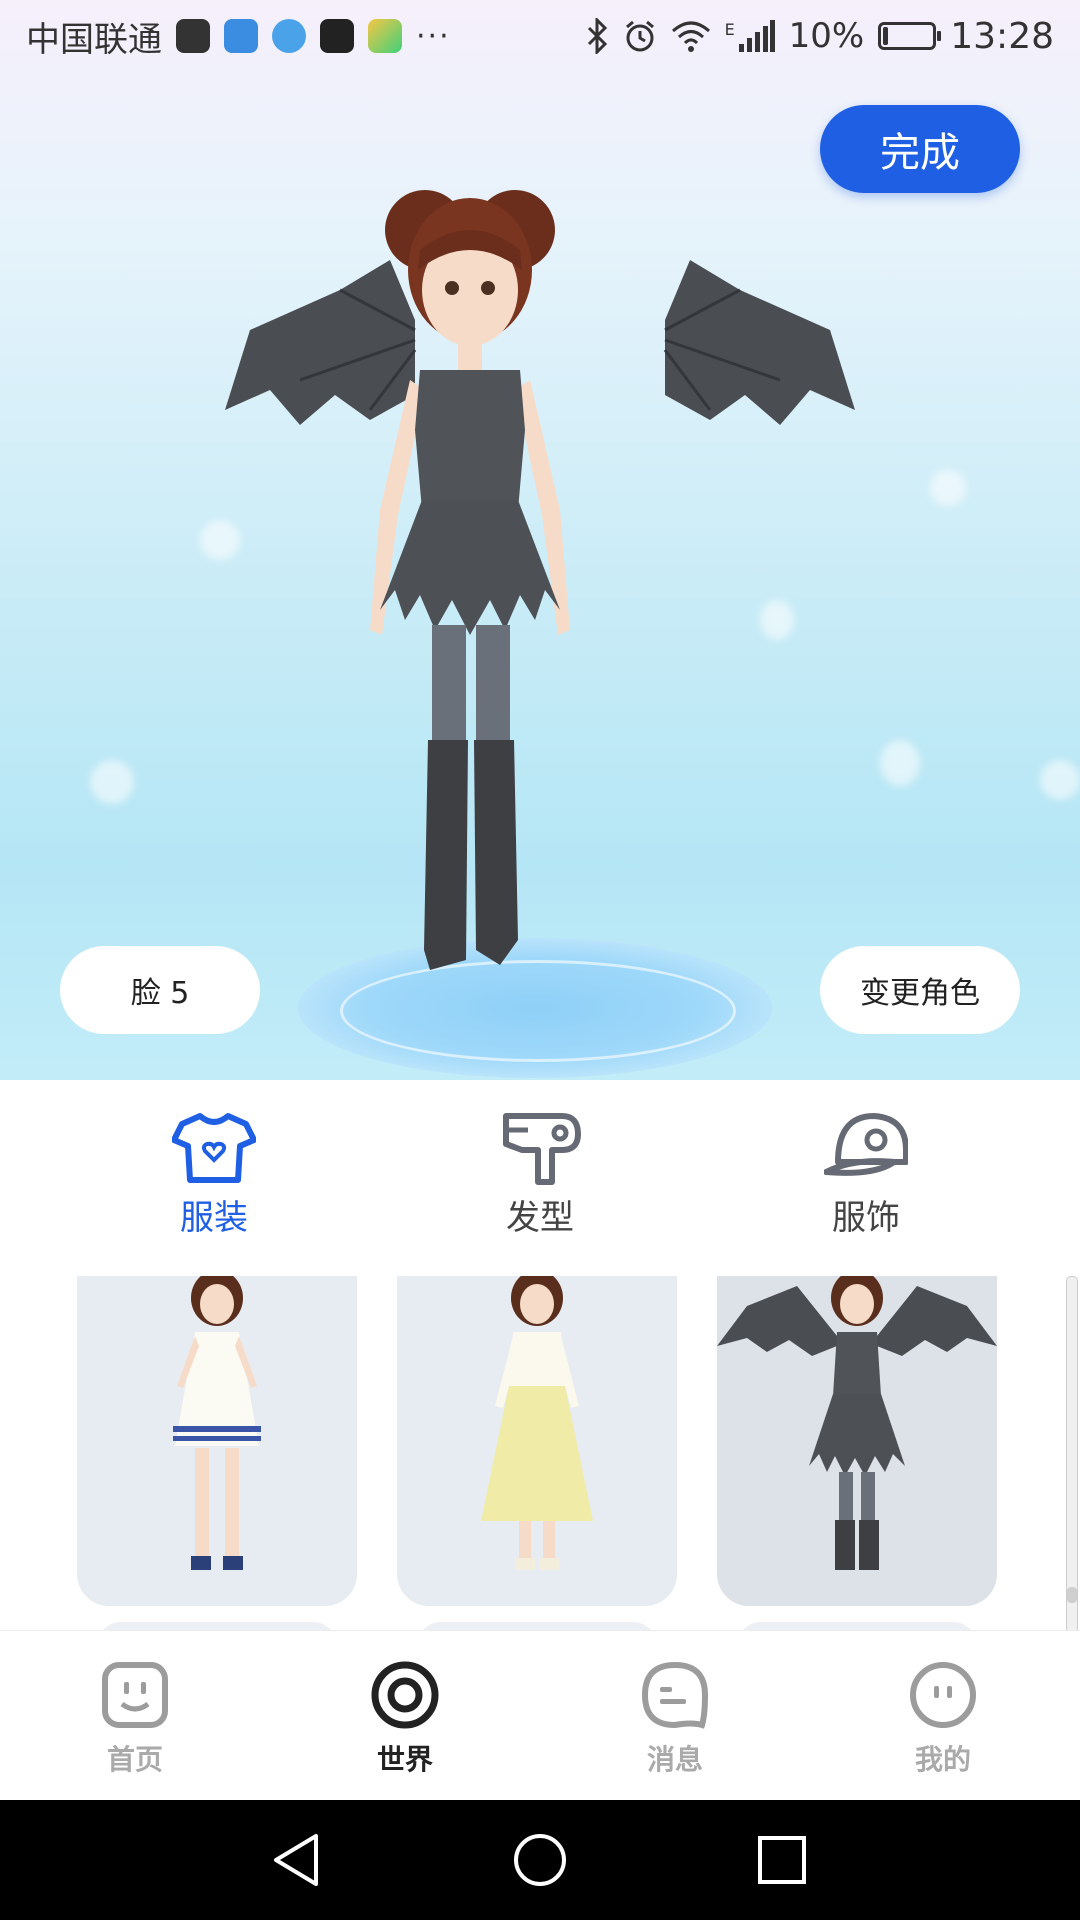 Image resolution: width=1080 pixels, height=1920 pixels. Describe the element at coordinates (298, 1860) in the screenshot. I see `back-icon` at that location.